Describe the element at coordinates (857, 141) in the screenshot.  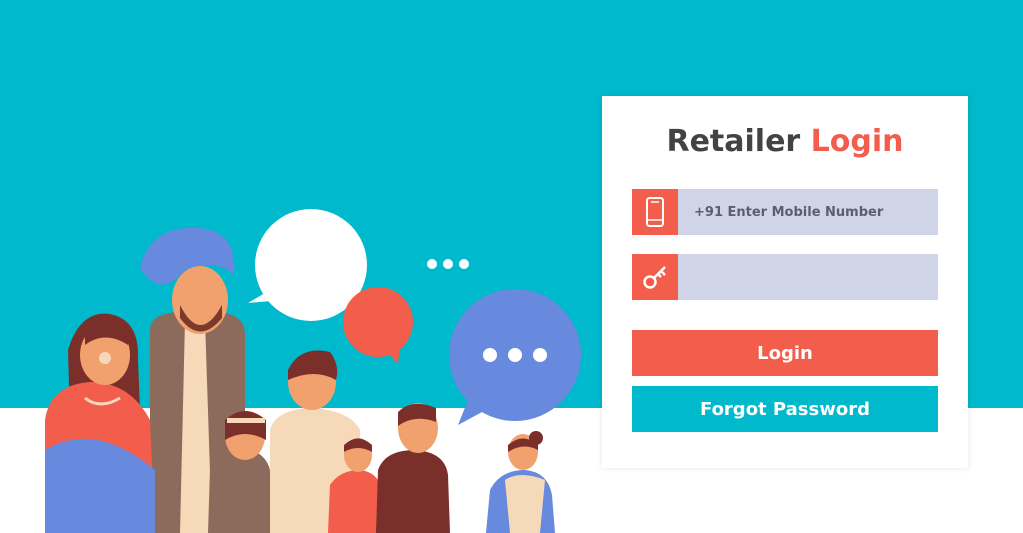
I see `title-accent: Login` at that location.